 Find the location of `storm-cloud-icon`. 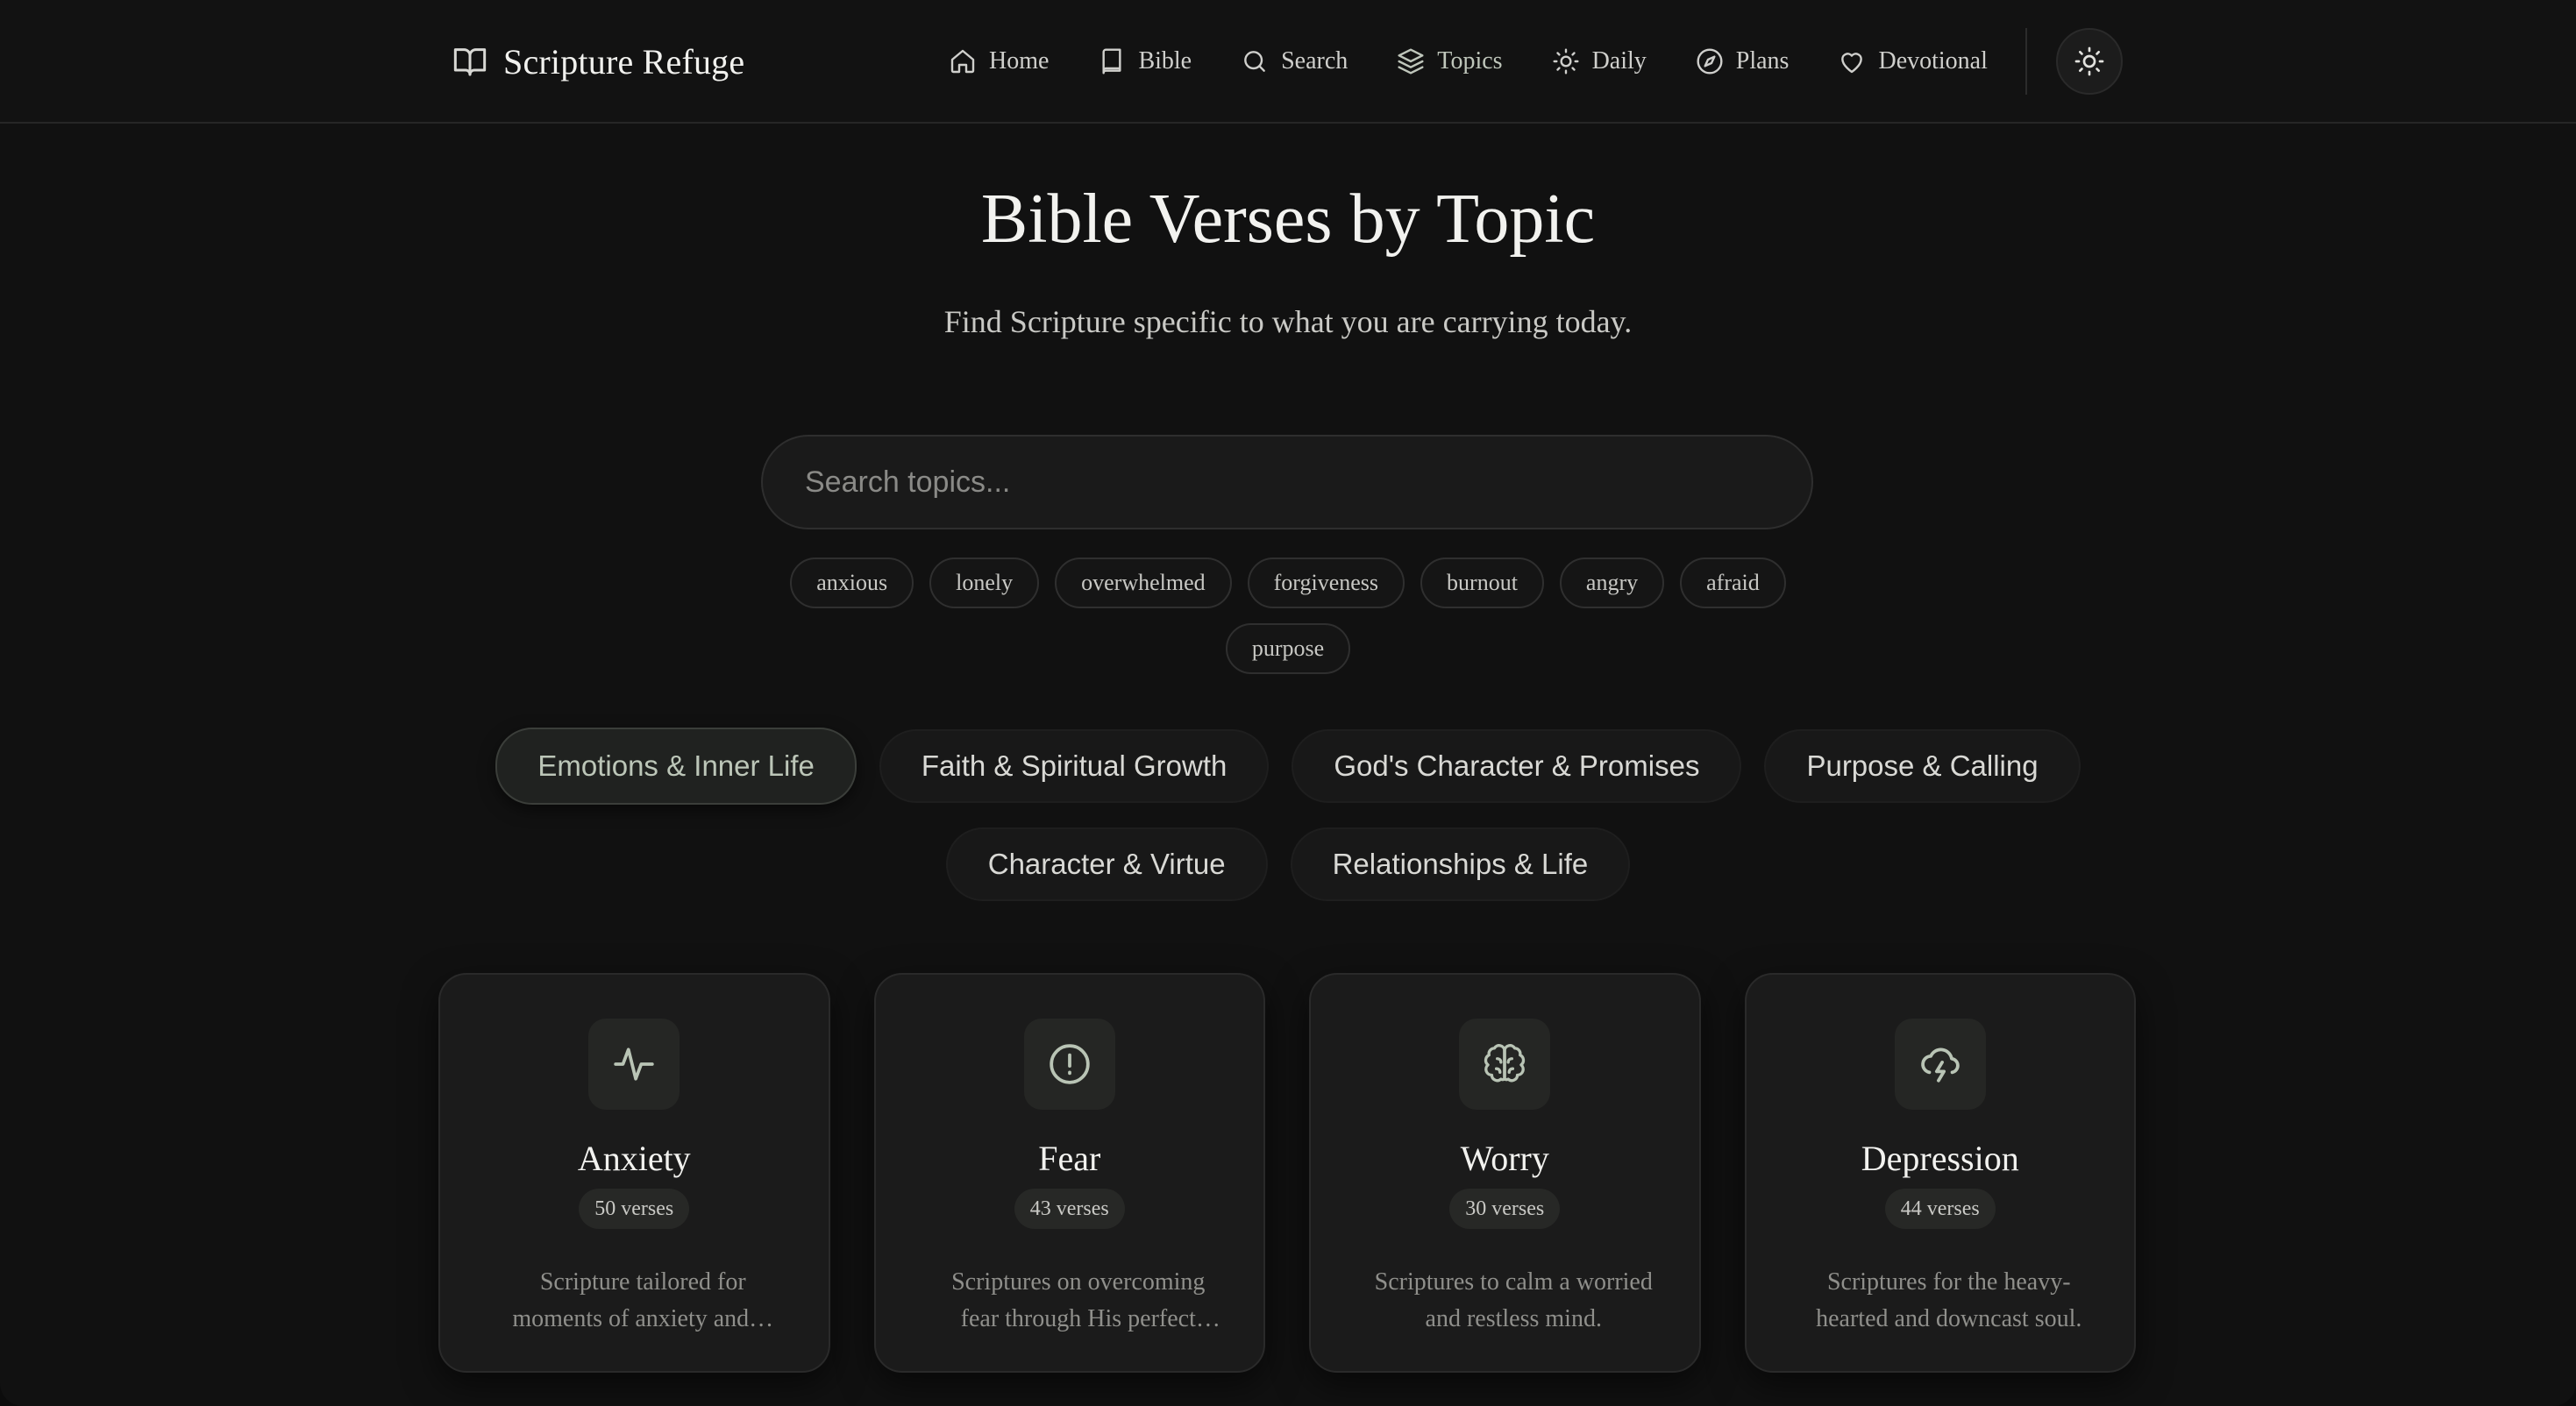

storm-cloud-icon is located at coordinates (1940, 1065).